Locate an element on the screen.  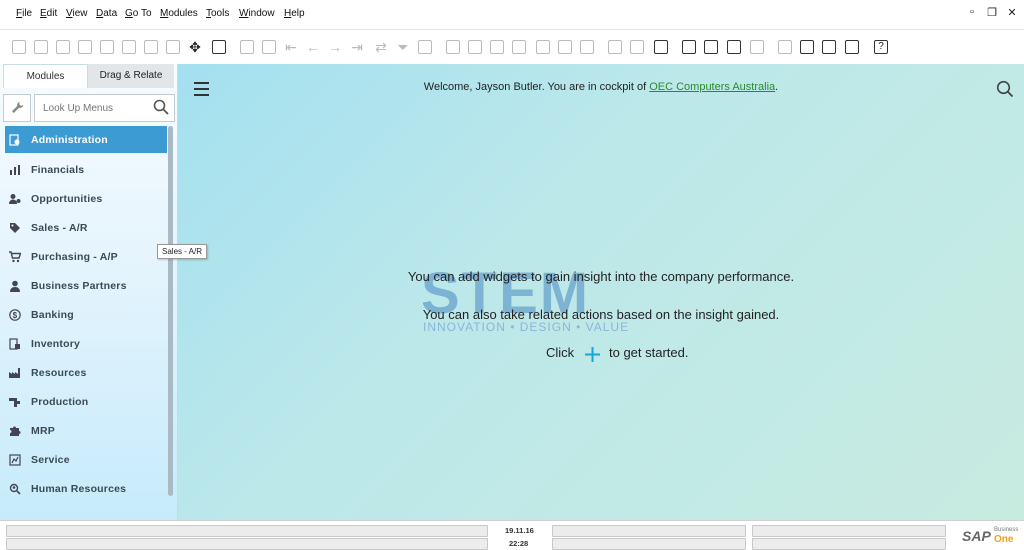
restore-icon: ❐ is located at coordinates (992, 12).